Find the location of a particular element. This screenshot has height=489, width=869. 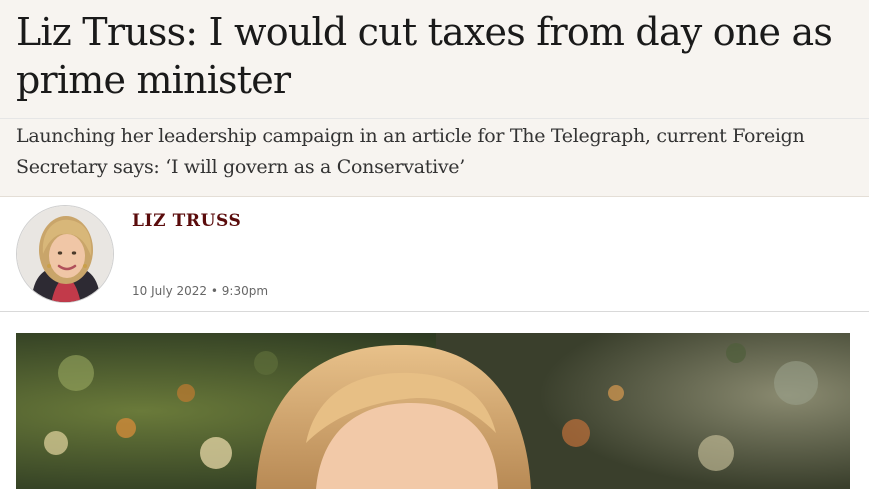

publish-time: 9:30pm is located at coordinates (245, 291).